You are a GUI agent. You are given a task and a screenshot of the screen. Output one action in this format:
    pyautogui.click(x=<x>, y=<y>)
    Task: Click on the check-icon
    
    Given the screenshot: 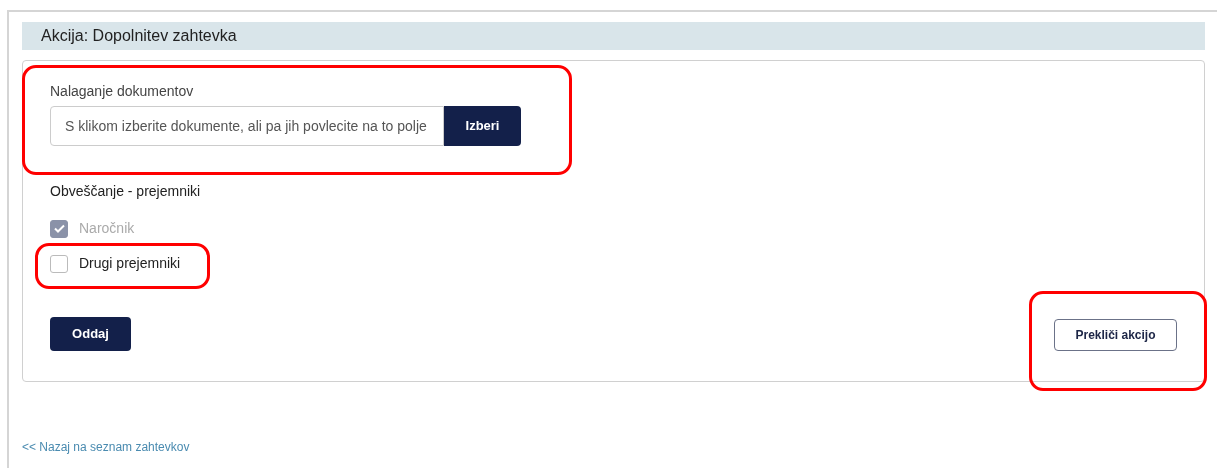 What is the action you would take?
    pyautogui.click(x=59, y=228)
    